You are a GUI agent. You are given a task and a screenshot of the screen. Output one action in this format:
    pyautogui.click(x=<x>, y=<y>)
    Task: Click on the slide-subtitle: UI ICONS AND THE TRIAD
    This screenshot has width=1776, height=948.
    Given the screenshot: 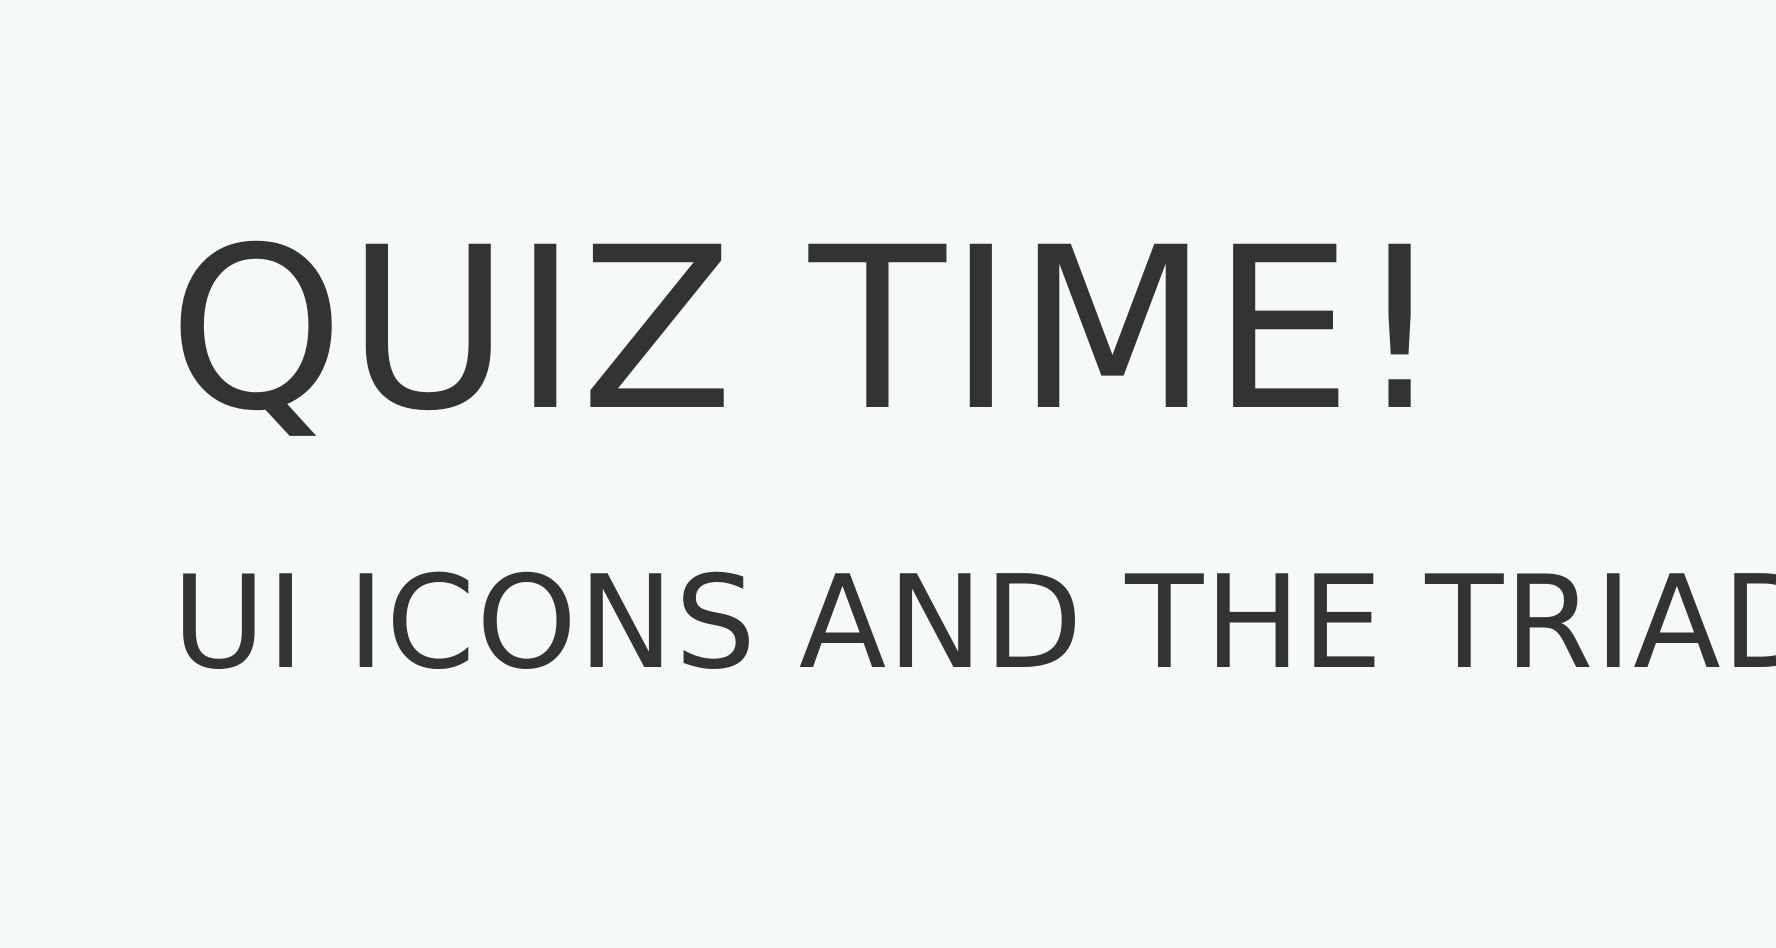 What is the action you would take?
    pyautogui.click(x=974, y=623)
    